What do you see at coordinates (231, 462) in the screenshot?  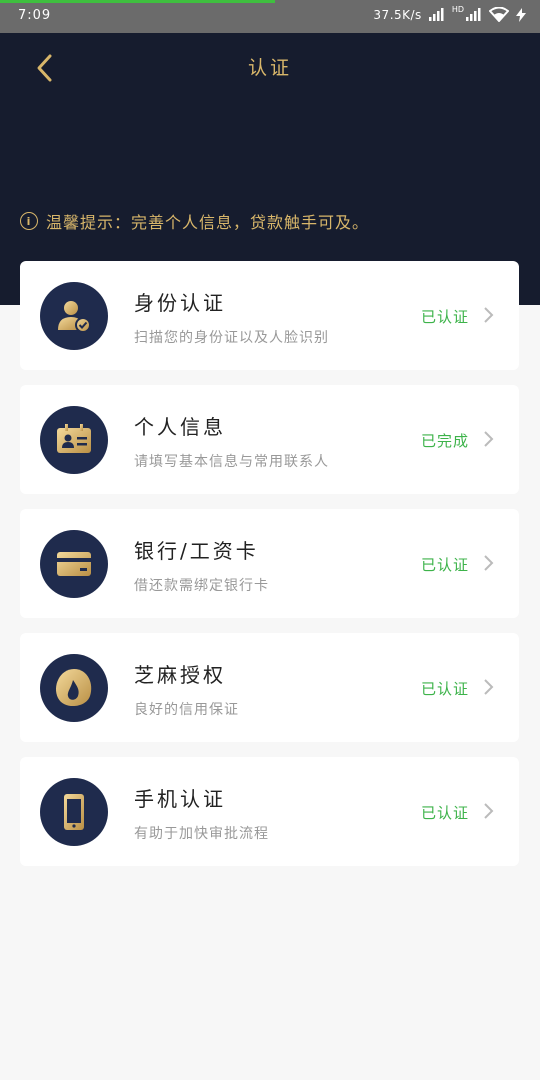 I see `item-subtitle: 请填写基本信息与常用联系人` at bounding box center [231, 462].